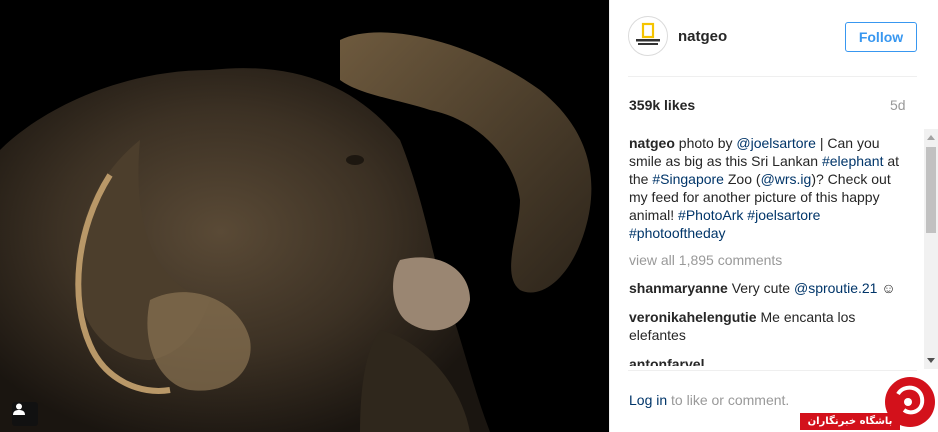  What do you see at coordinates (881, 37) in the screenshot?
I see `follow-button: Follow` at bounding box center [881, 37].